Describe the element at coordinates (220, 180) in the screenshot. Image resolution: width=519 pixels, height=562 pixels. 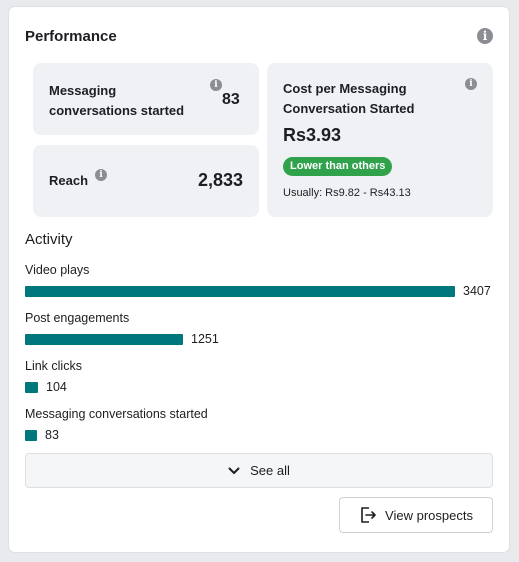
I see `reach-value: 2,833` at that location.